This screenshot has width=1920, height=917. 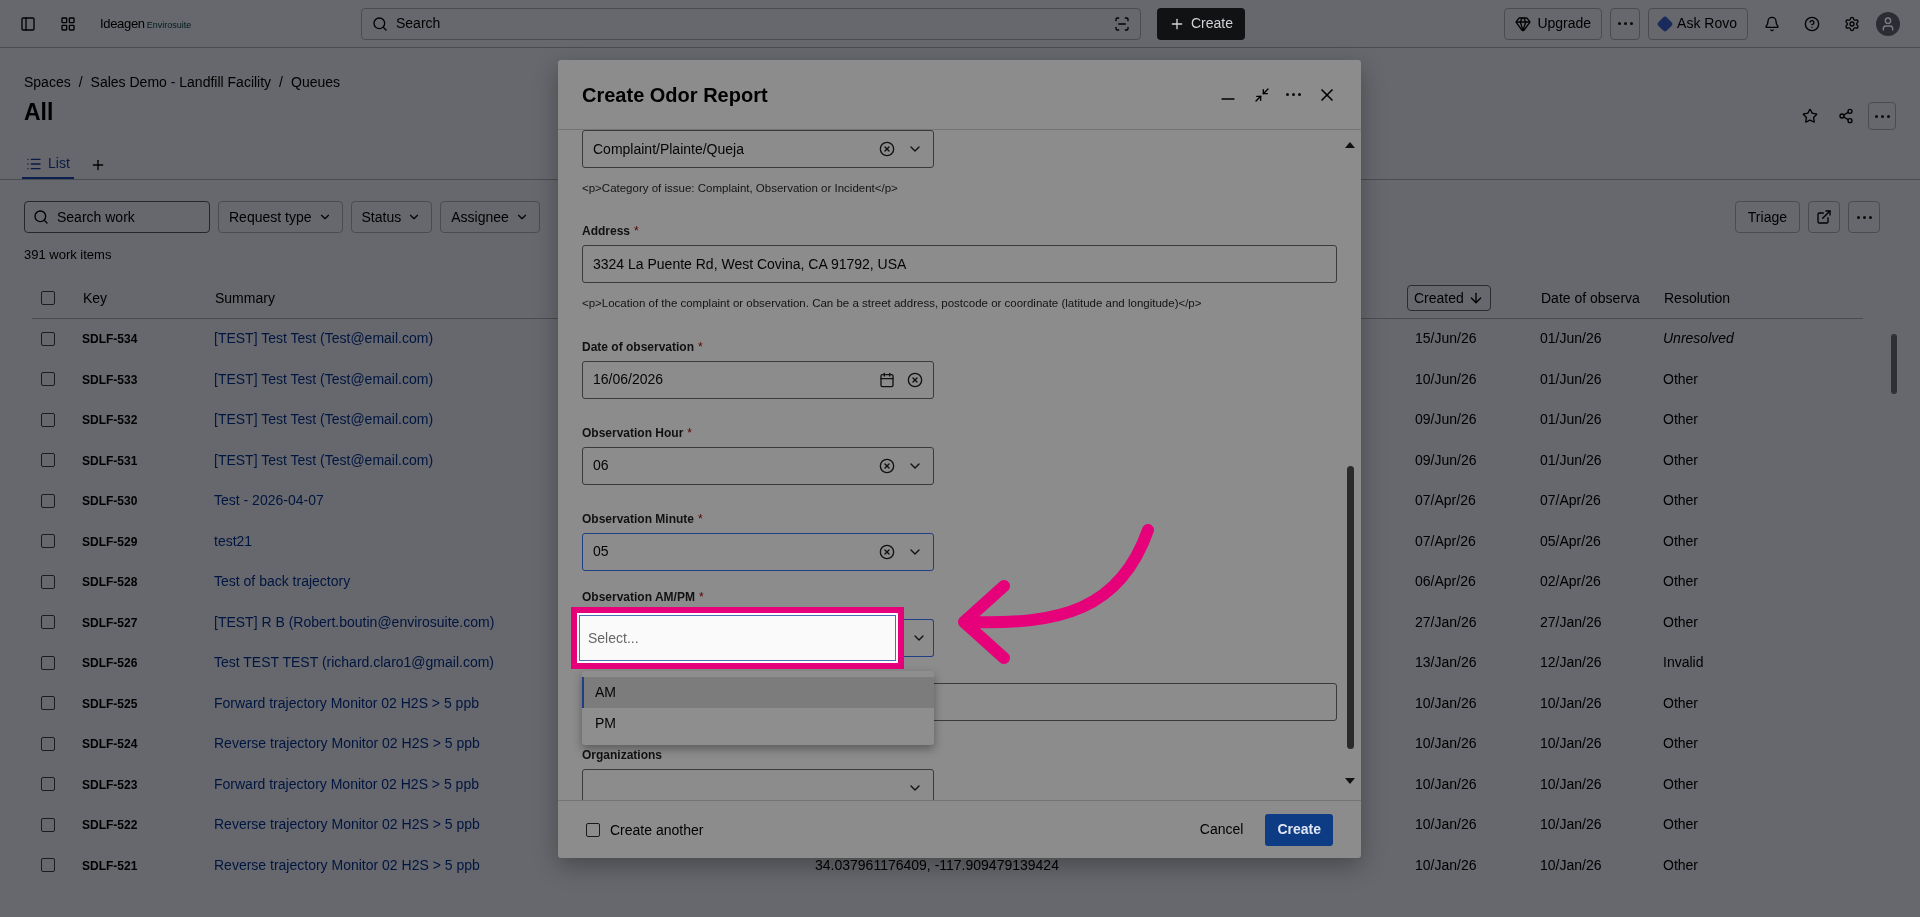 What do you see at coordinates (751, 23) in the screenshot?
I see `search-field: Search` at bounding box center [751, 23].